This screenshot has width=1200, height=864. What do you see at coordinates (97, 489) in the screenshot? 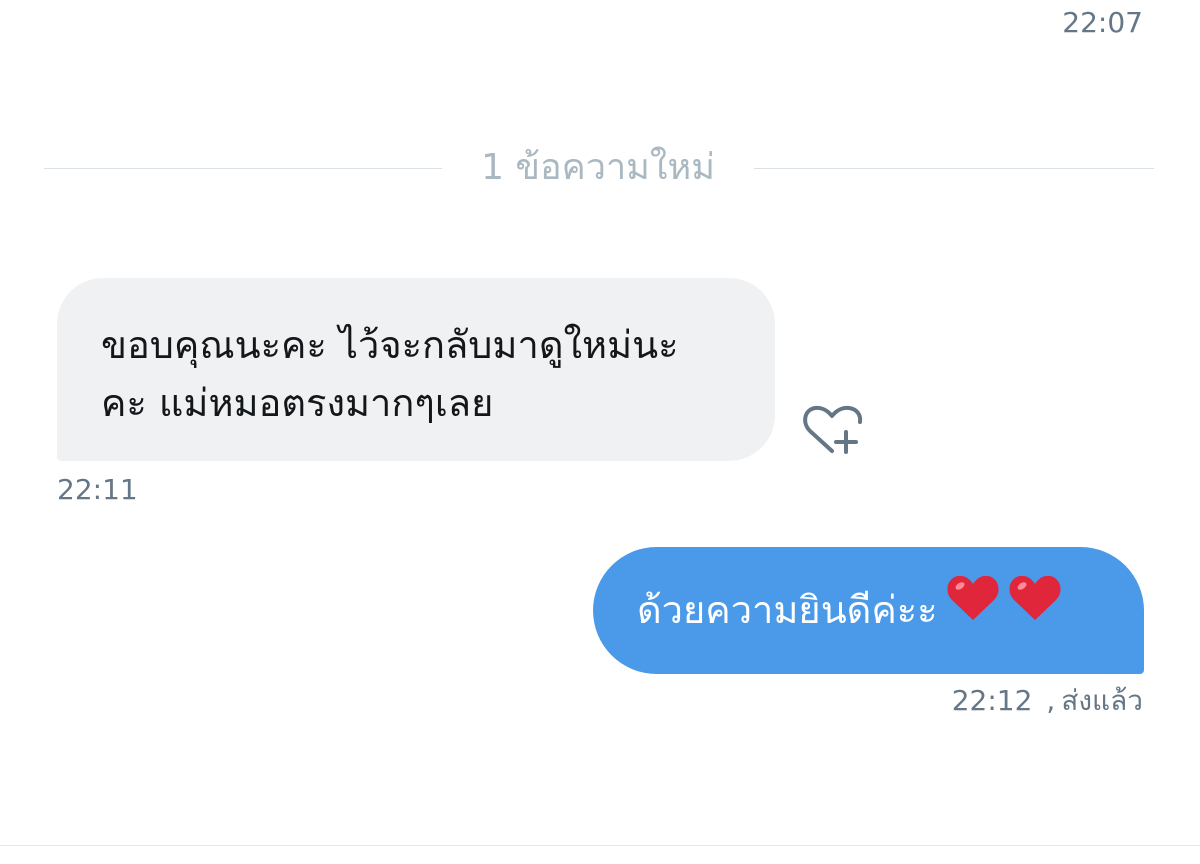
I see `incoming-message-timestamp: 22:11` at bounding box center [97, 489].